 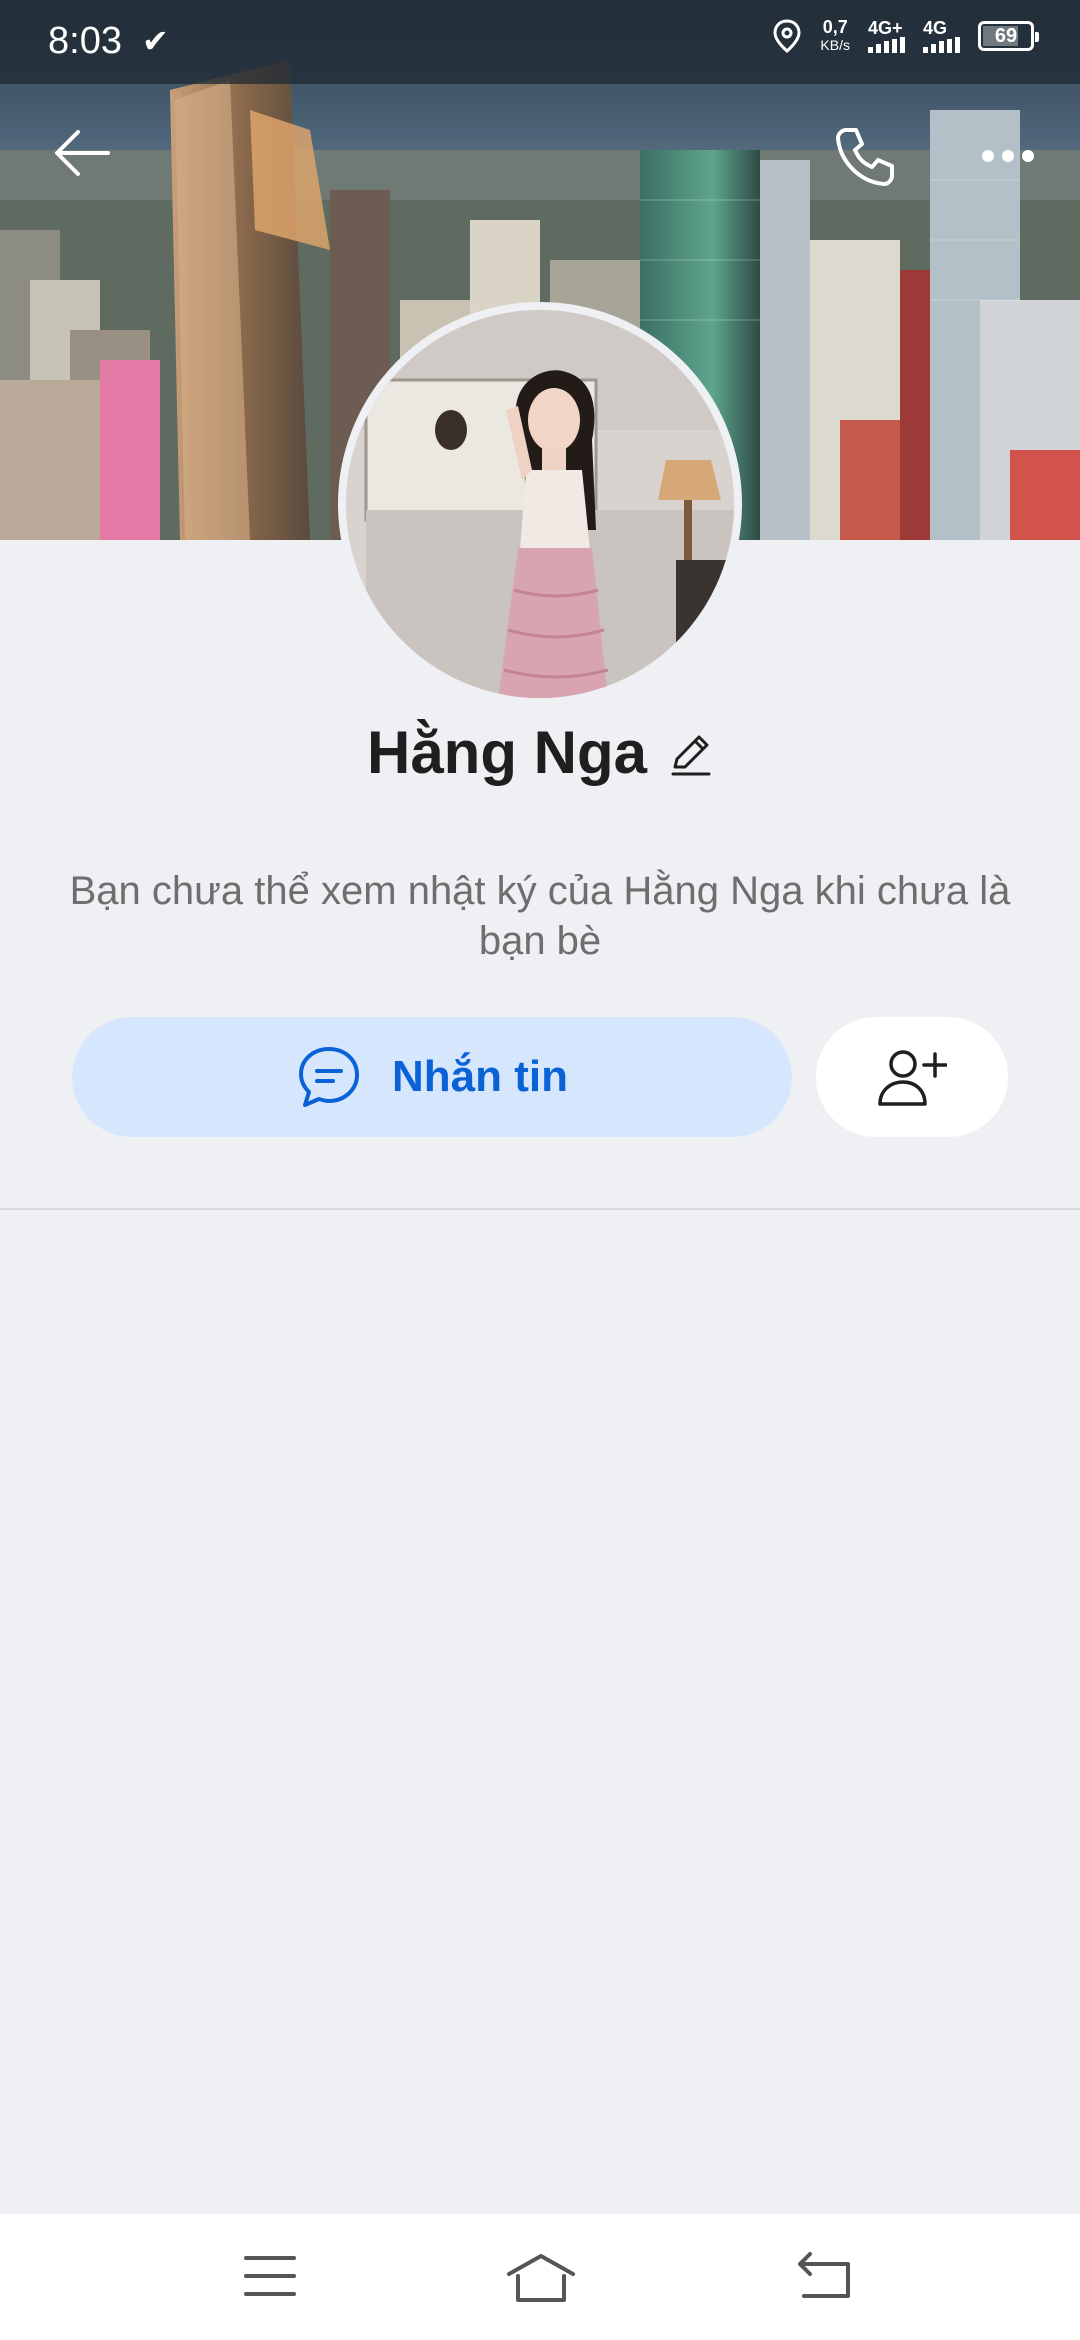 What do you see at coordinates (835, 27) in the screenshot?
I see `network-speed-value: 0,7` at bounding box center [835, 27].